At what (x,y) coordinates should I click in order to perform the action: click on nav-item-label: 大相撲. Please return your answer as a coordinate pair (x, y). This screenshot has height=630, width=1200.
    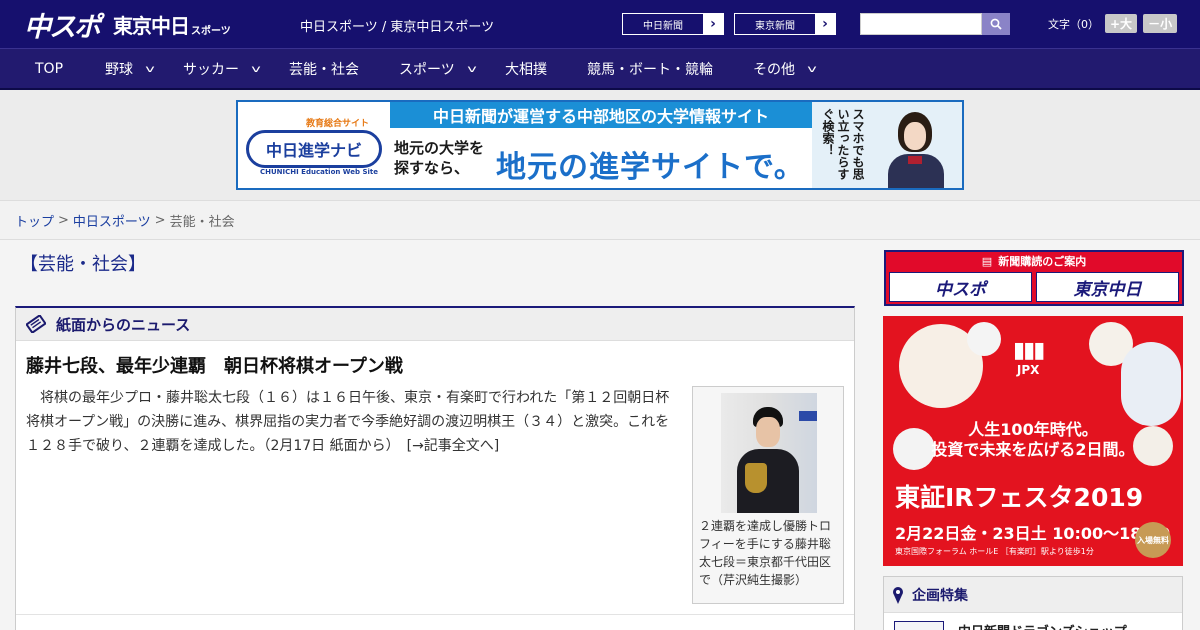
    Looking at the image, I should click on (526, 70).